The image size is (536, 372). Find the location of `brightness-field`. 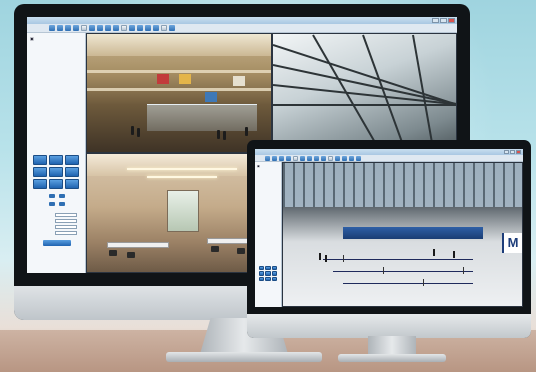

brightness-field is located at coordinates (66, 215).